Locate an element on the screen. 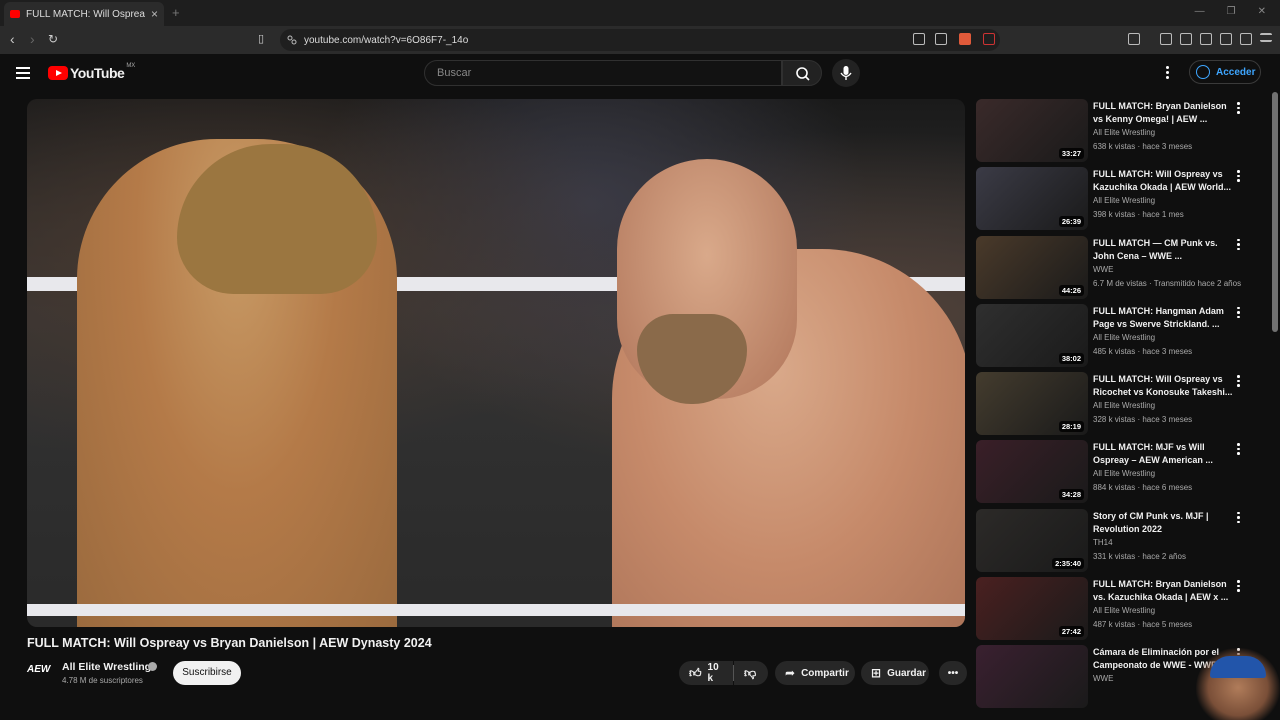 The height and width of the screenshot is (720, 1280). search-icon is located at coordinates (803, 74).